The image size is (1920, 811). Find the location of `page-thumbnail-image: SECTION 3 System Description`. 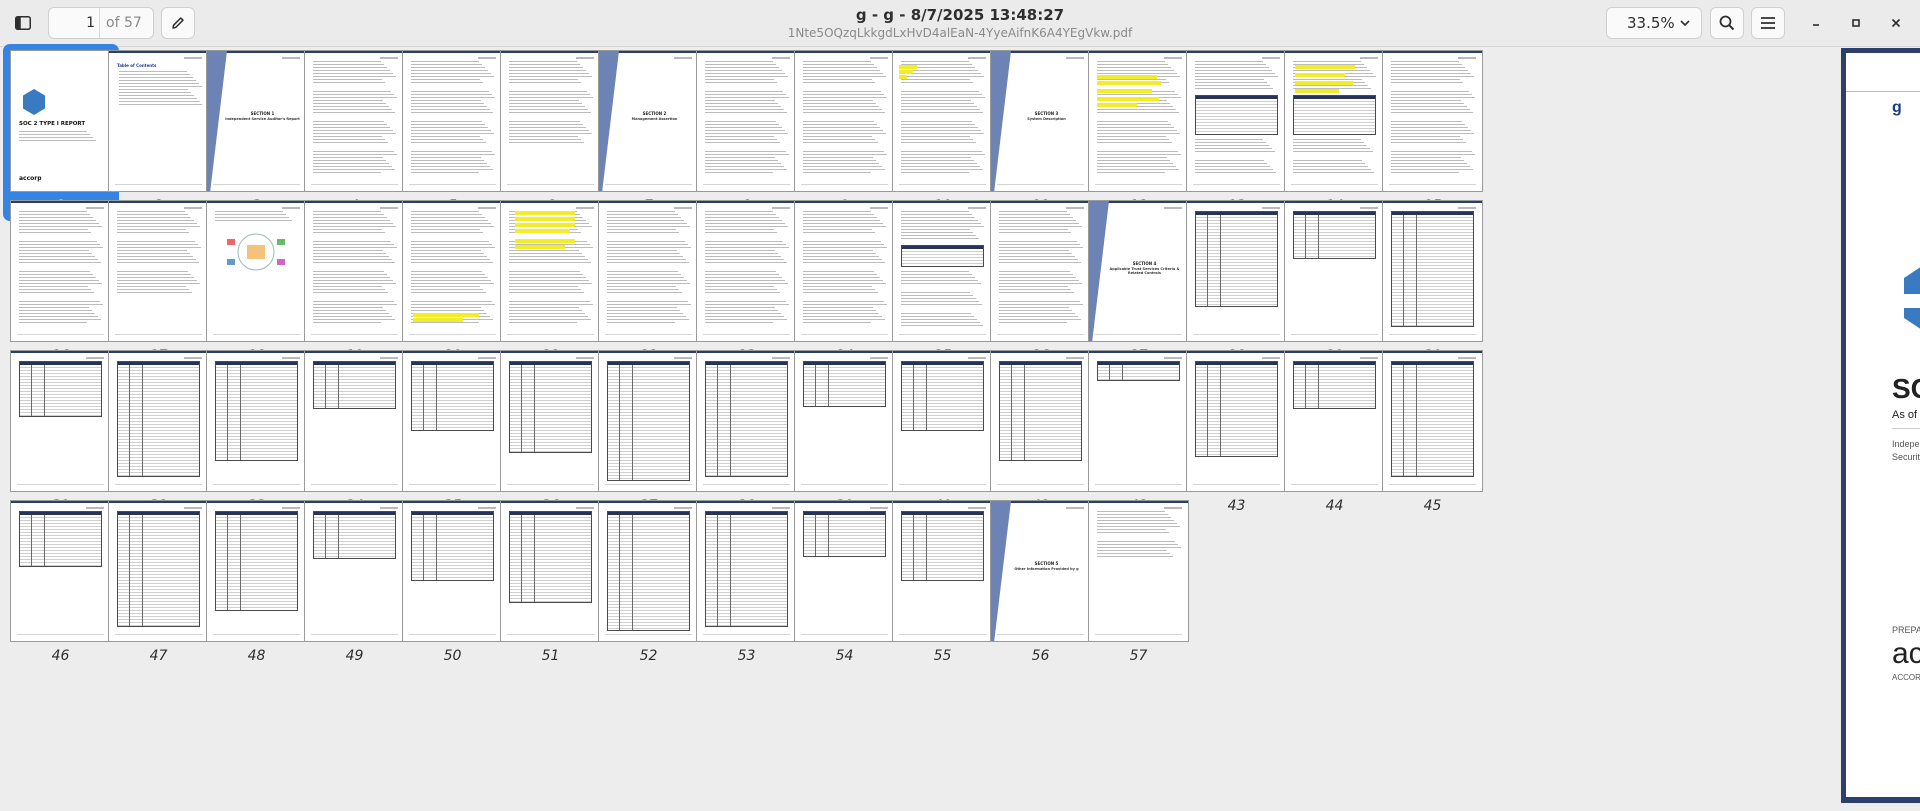

page-thumbnail-image: SECTION 3 System Description is located at coordinates (1040, 121).